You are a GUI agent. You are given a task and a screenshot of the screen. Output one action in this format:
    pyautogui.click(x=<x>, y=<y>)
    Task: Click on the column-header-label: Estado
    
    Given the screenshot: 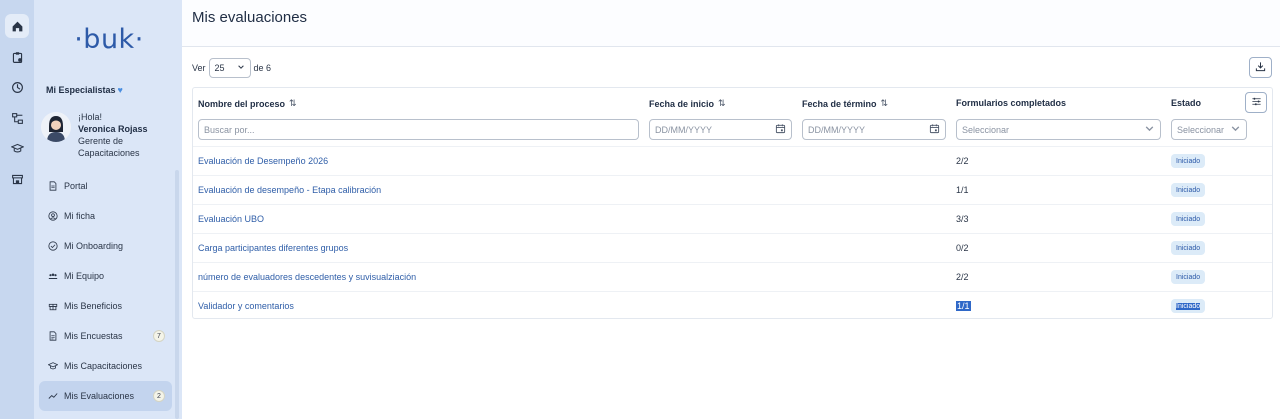 What is the action you would take?
    pyautogui.click(x=1186, y=103)
    